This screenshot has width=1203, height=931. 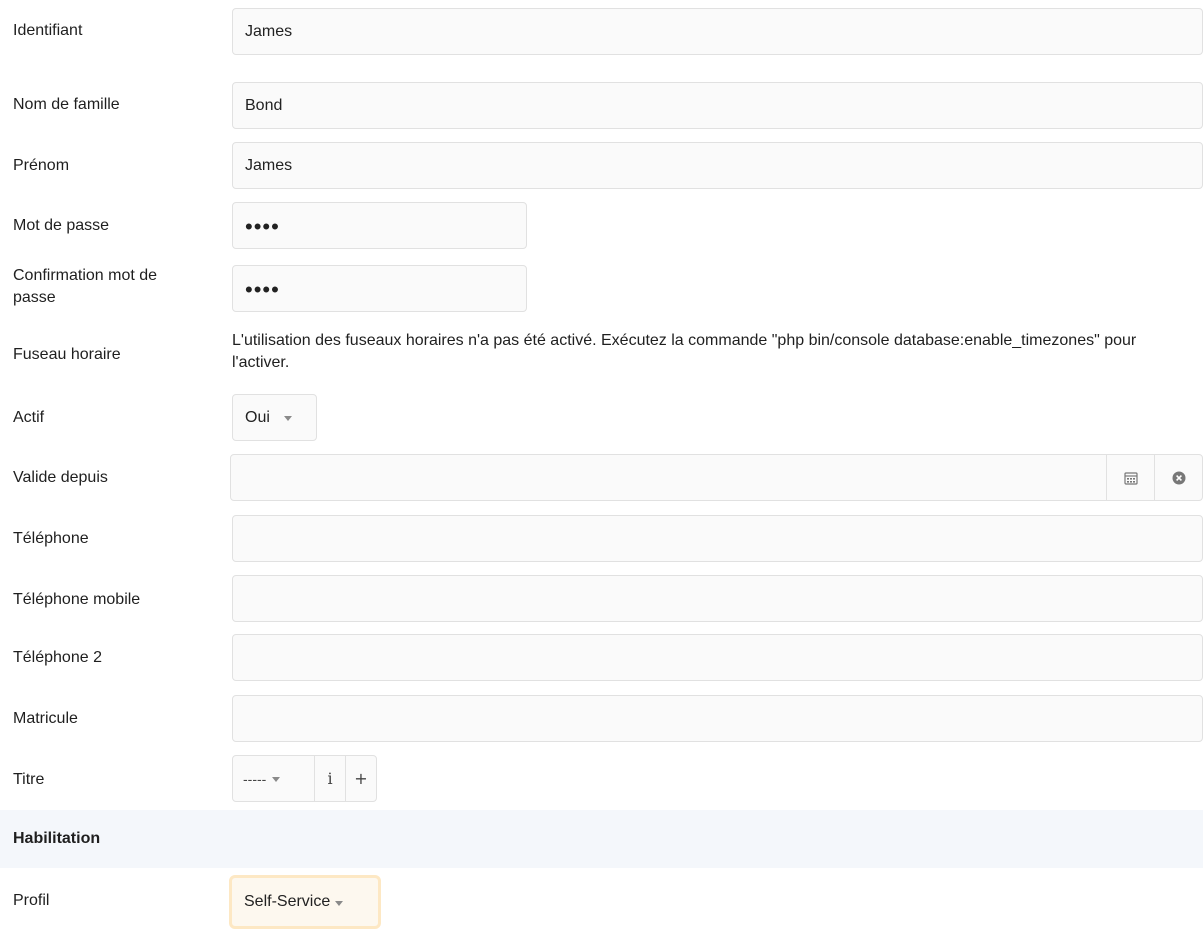 I want to click on plus-icon: +, so click(x=361, y=778).